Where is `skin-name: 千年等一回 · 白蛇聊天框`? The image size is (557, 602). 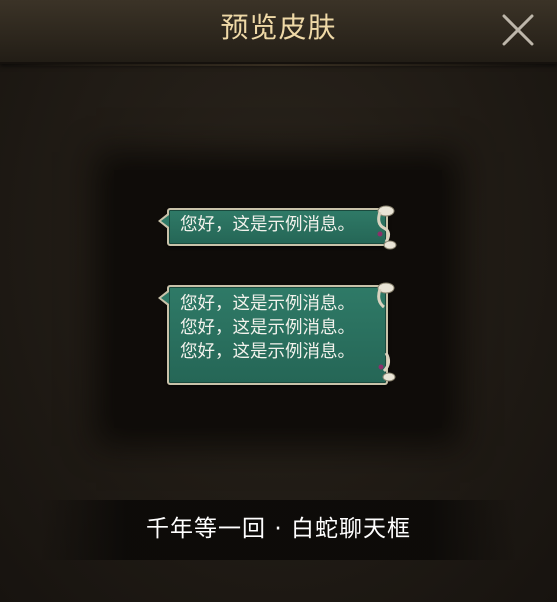 skin-name: 千年等一回 · 白蛇聊天框 is located at coordinates (278, 529).